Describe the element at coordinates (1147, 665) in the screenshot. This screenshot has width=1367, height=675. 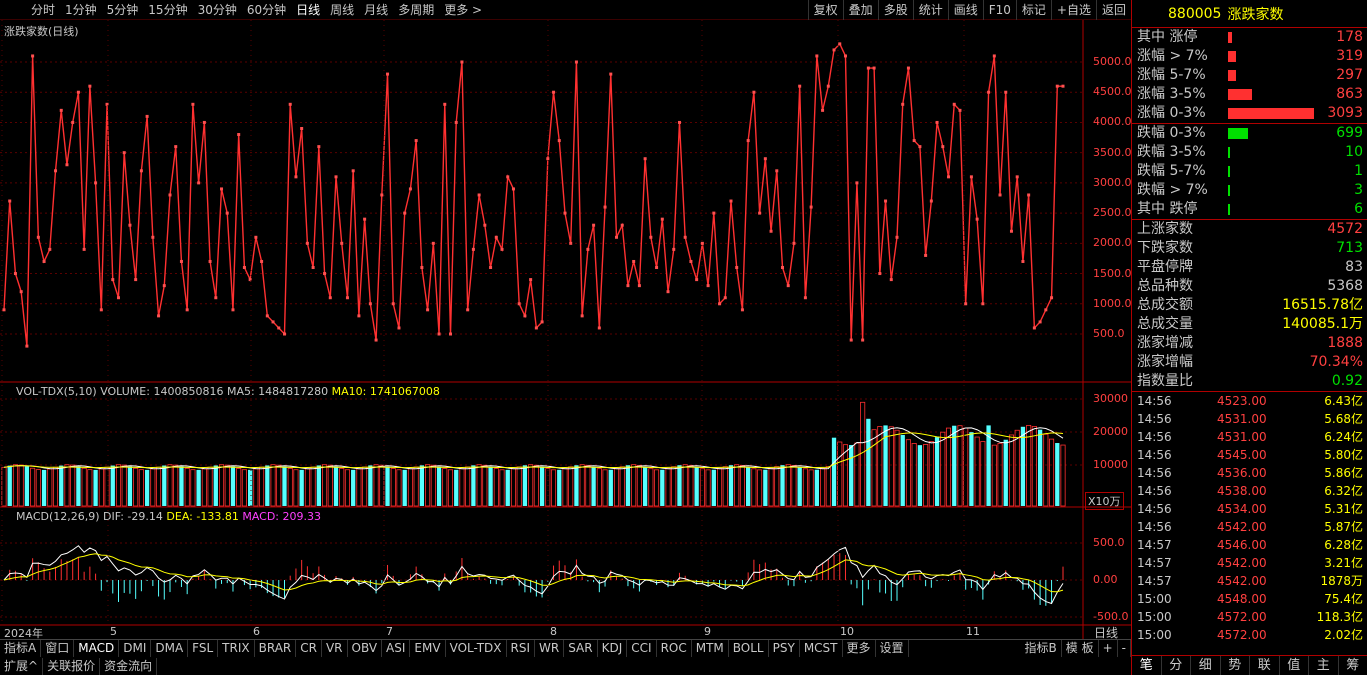
I see `right-tab-0: 笔` at that location.